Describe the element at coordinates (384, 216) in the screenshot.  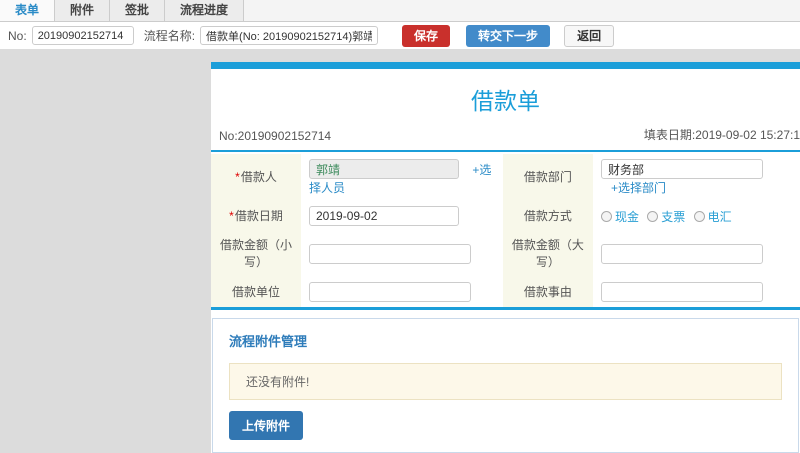
I see `loan-date-input` at that location.